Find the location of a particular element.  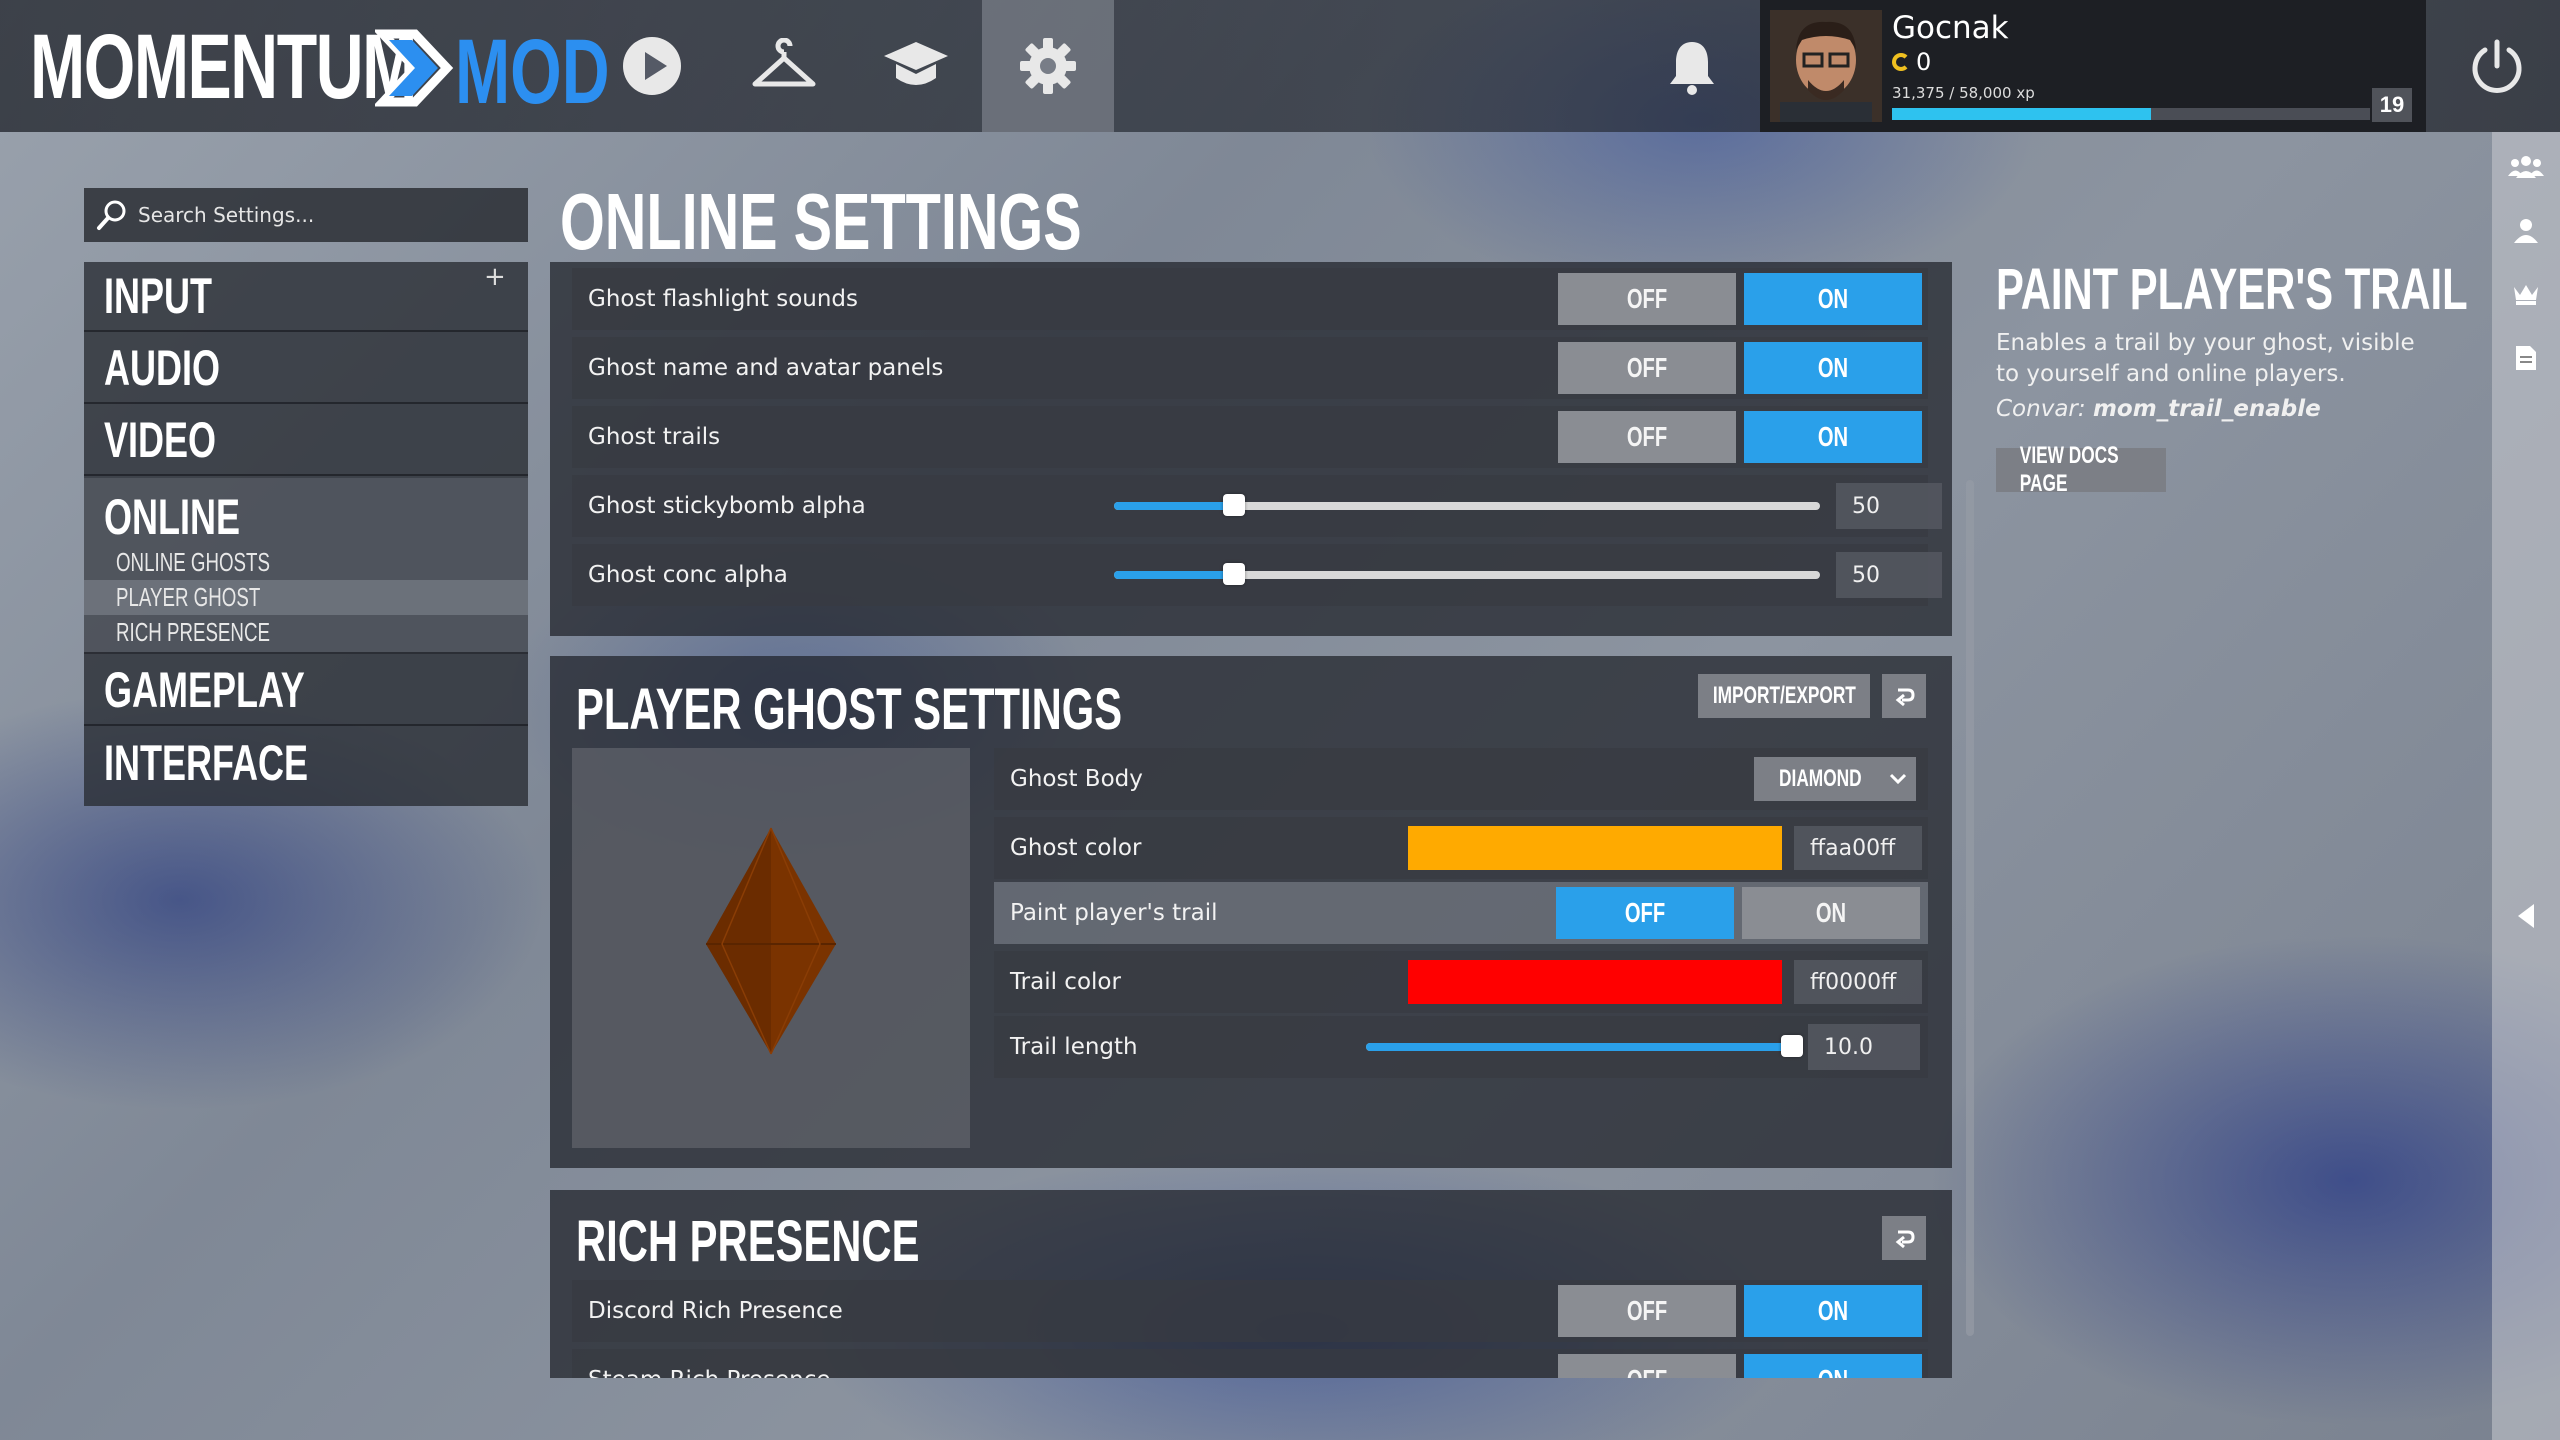

nav-settings-button is located at coordinates (1048, 66).